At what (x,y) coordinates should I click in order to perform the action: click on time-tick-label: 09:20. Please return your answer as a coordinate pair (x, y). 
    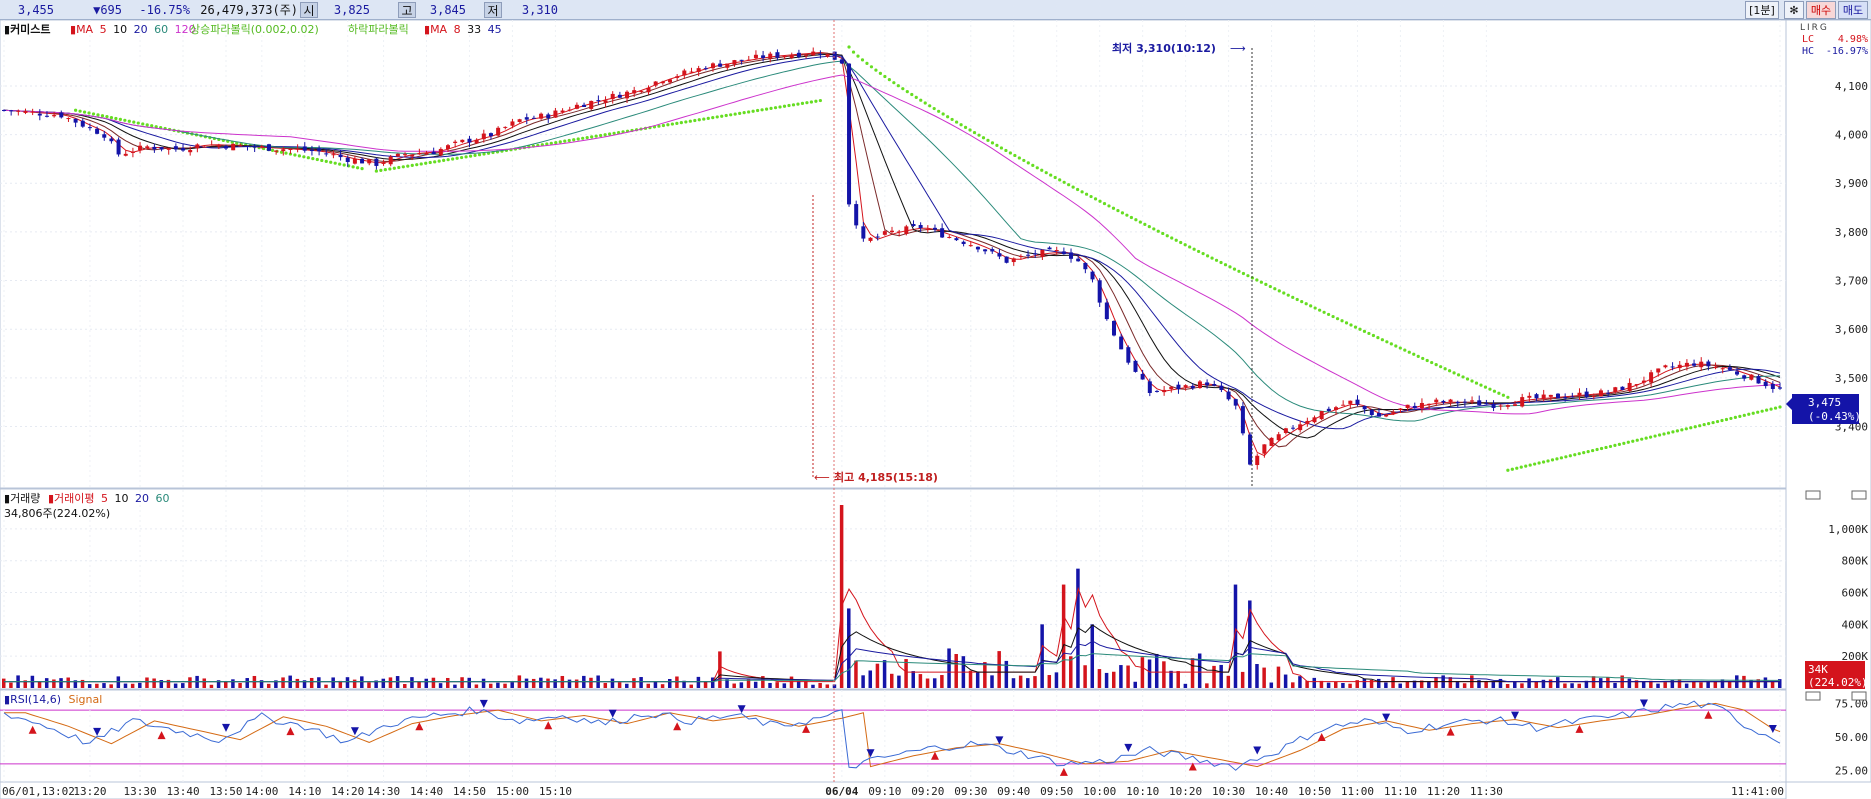
    Looking at the image, I should click on (927, 791).